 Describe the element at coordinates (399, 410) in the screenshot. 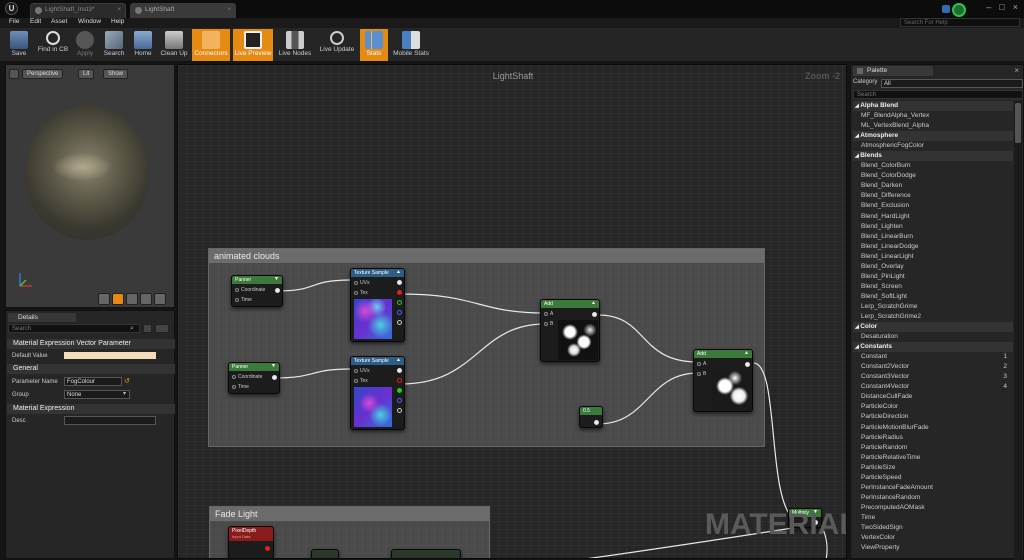

I see `a-output-pin` at that location.